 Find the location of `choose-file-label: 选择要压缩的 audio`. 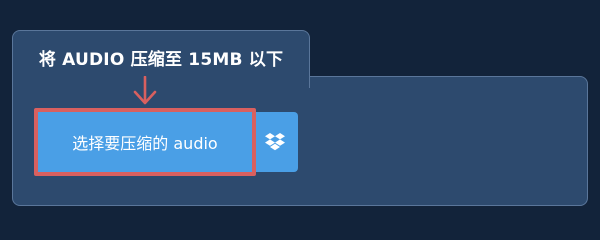

choose-file-label: 选择要压缩的 audio is located at coordinates (145, 143).